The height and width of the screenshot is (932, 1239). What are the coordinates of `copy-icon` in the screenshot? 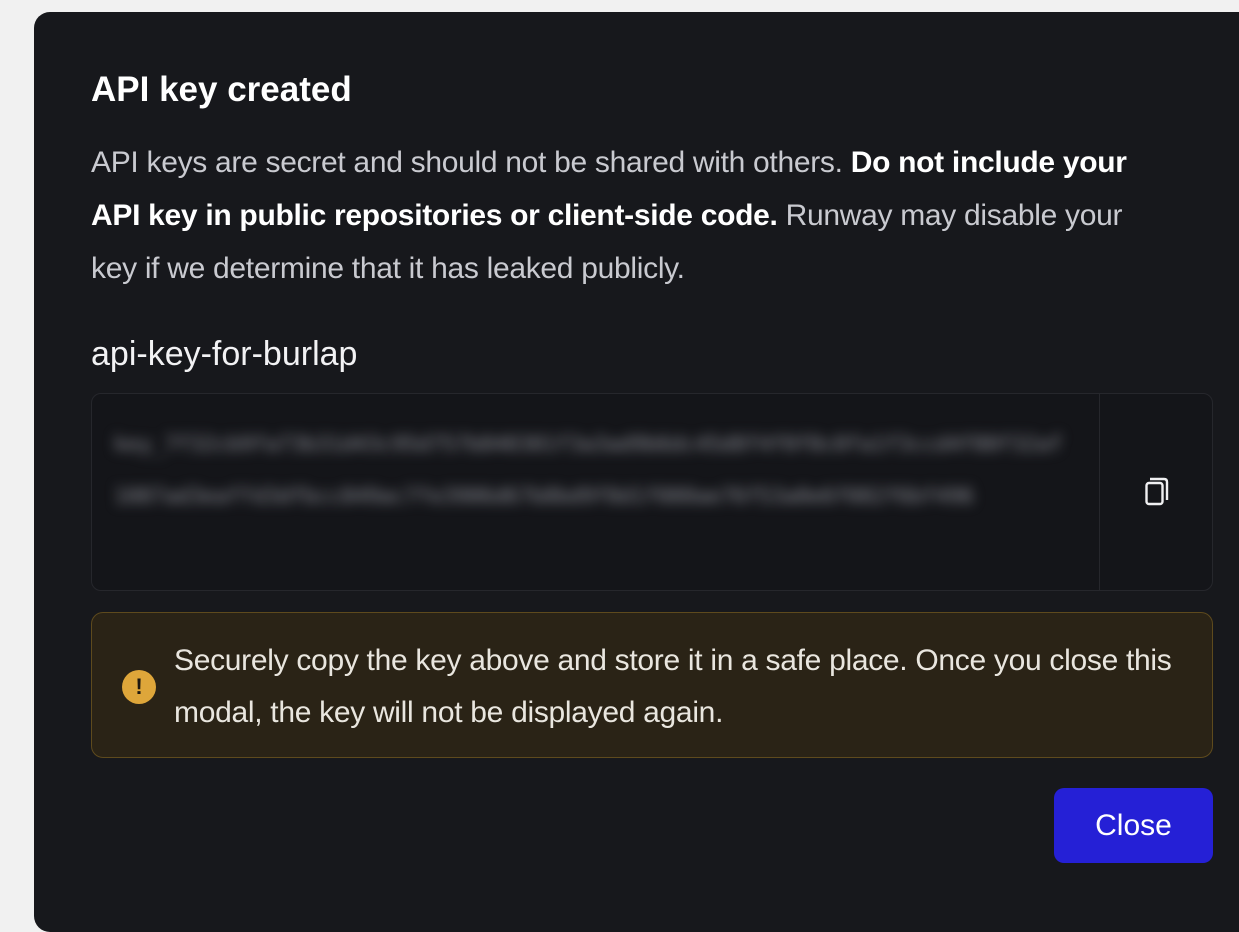 It's located at (1157, 492).